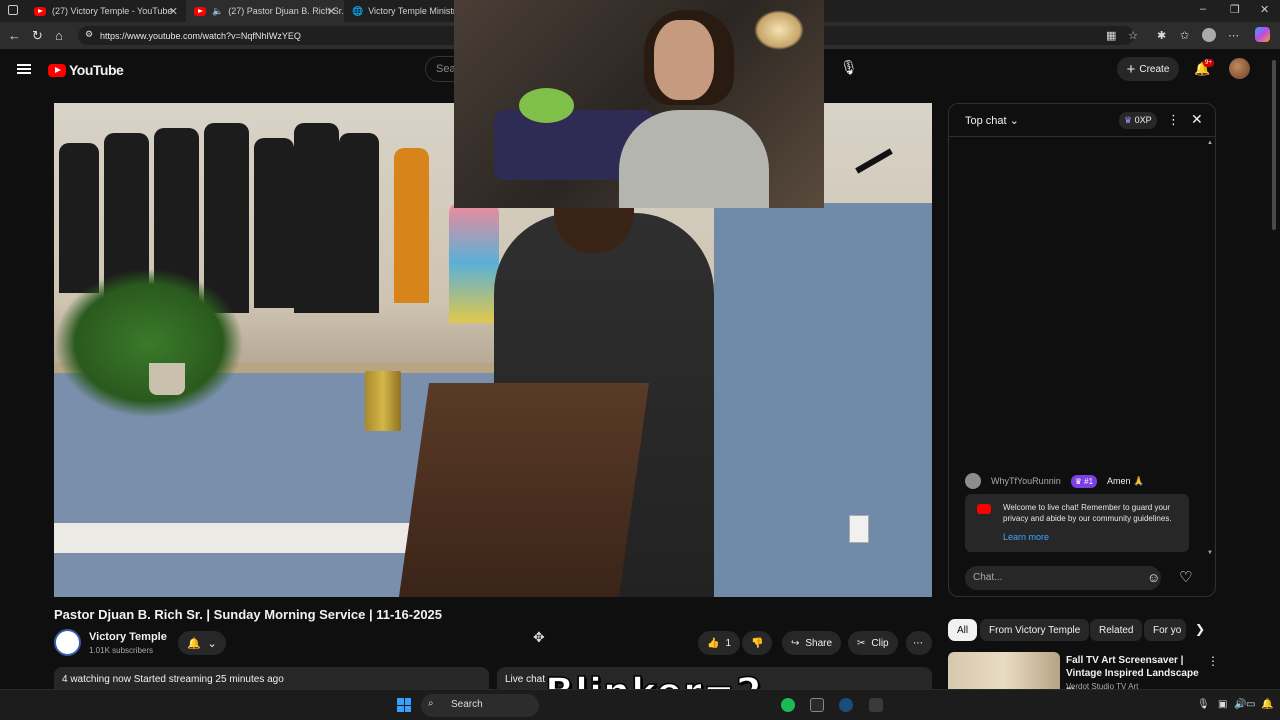 The width and height of the screenshot is (1280, 720). What do you see at coordinates (149, 343) in the screenshot?
I see `video-scene-plant` at bounding box center [149, 343].